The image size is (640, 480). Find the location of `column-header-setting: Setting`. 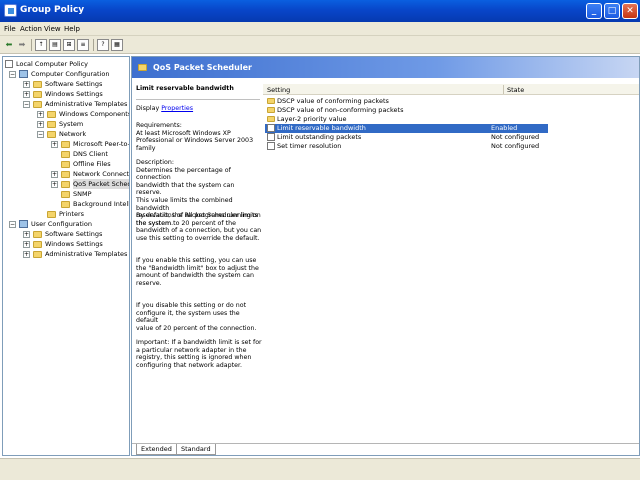

column-header-setting: Setting is located at coordinates (278, 90).